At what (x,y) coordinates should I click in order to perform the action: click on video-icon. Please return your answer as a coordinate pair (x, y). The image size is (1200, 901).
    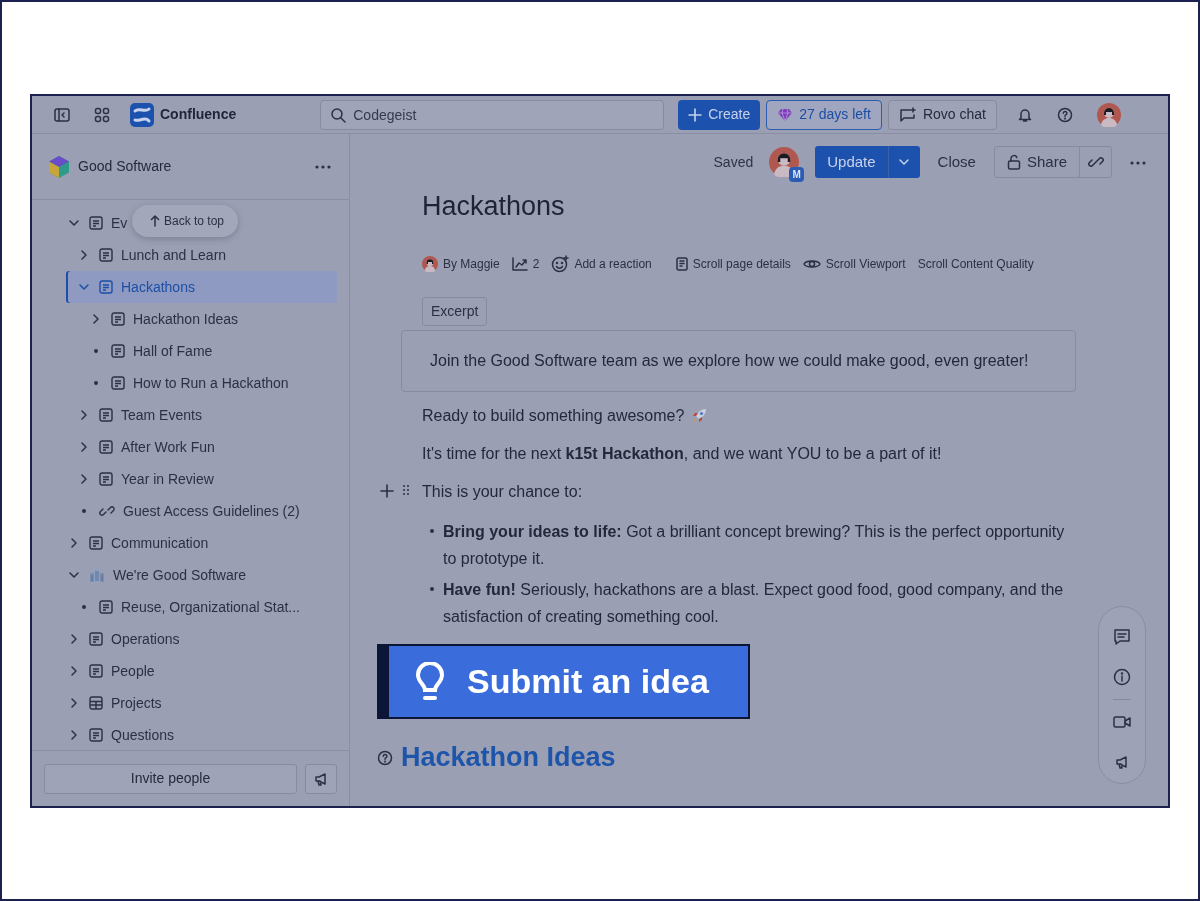
    Looking at the image, I should click on (1122, 722).